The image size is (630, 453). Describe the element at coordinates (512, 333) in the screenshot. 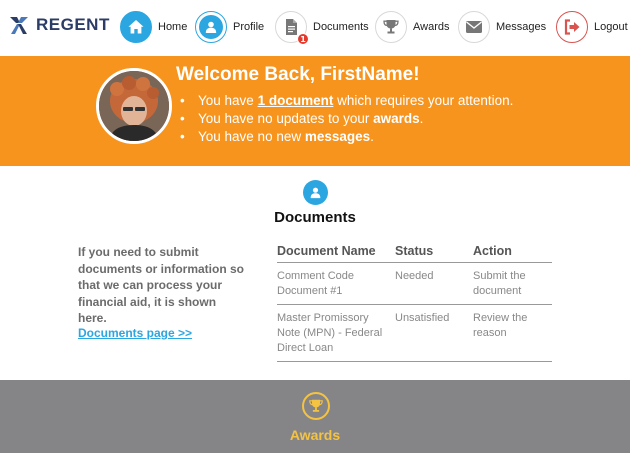

I see `document-action-cell: Review the reason` at that location.